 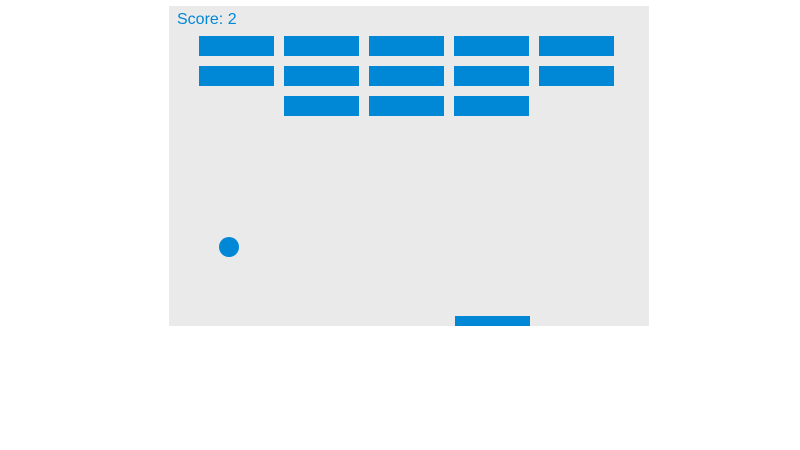 What do you see at coordinates (229, 247) in the screenshot?
I see `ball` at bounding box center [229, 247].